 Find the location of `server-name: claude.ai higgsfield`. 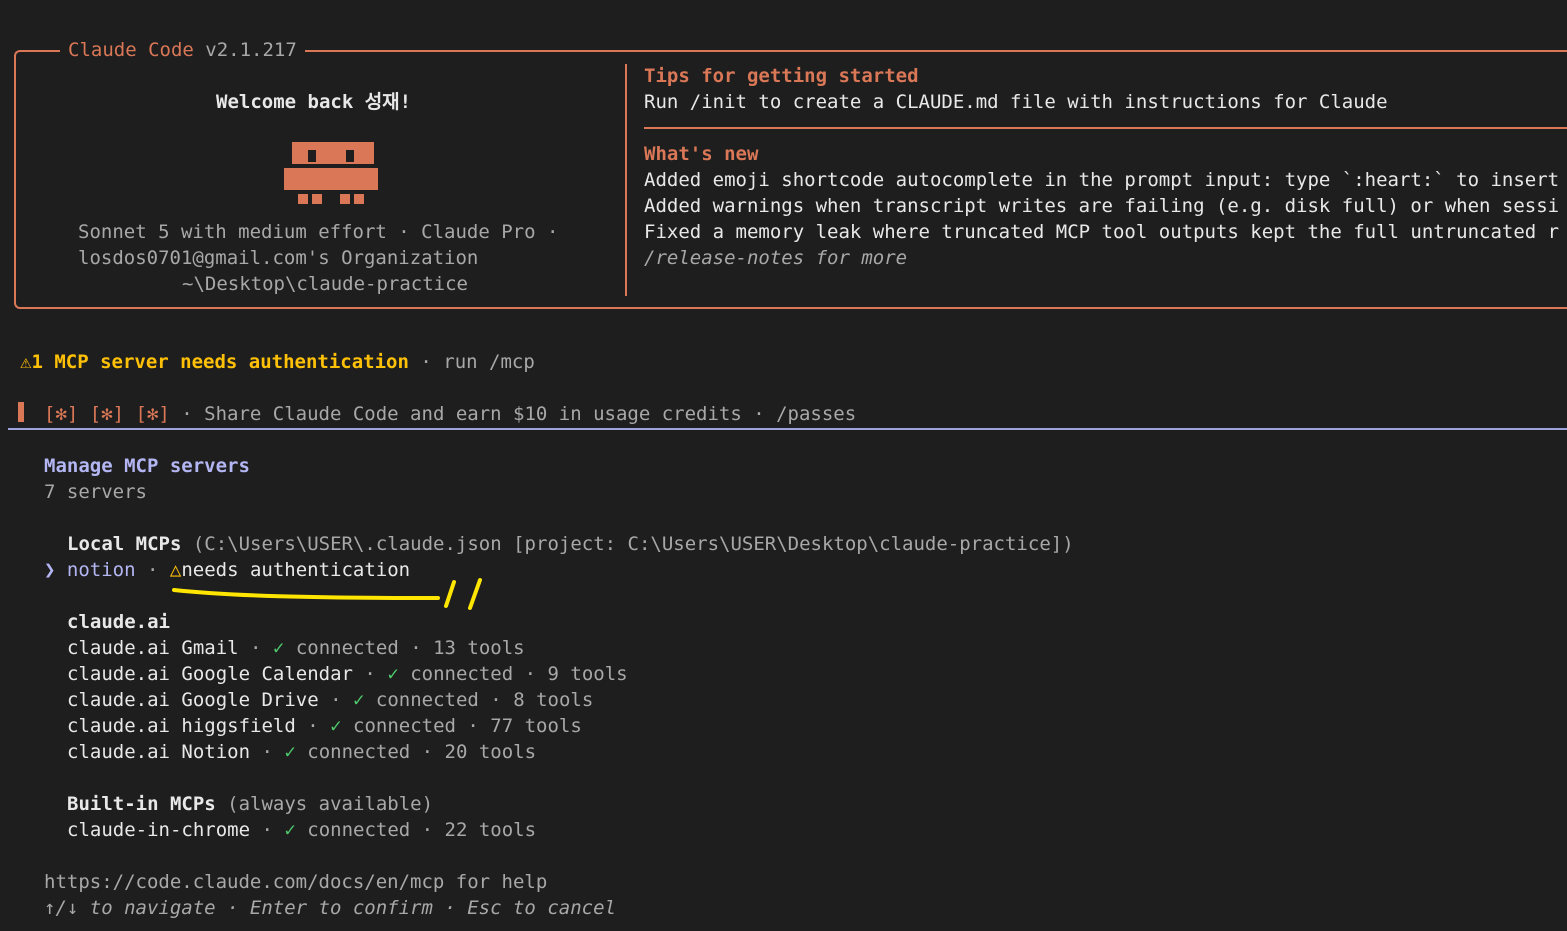

server-name: claude.ai higgsfield is located at coordinates (181, 726).